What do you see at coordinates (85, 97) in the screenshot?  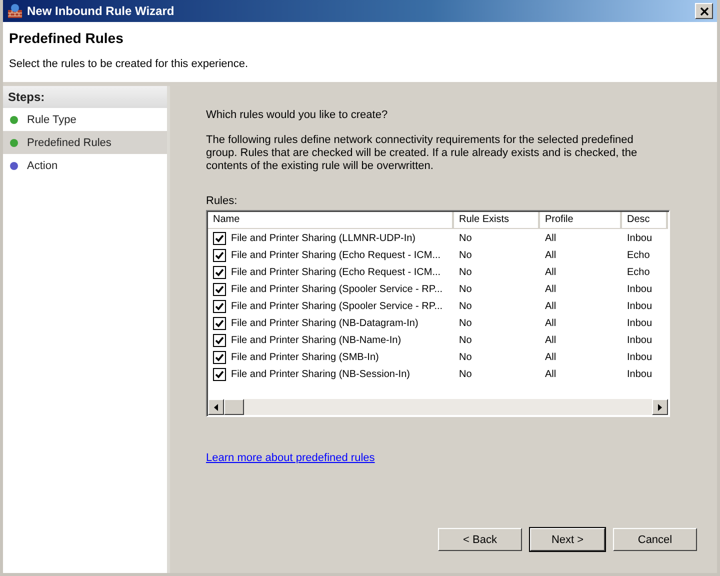 I see `steps-heading: Steps:` at bounding box center [85, 97].